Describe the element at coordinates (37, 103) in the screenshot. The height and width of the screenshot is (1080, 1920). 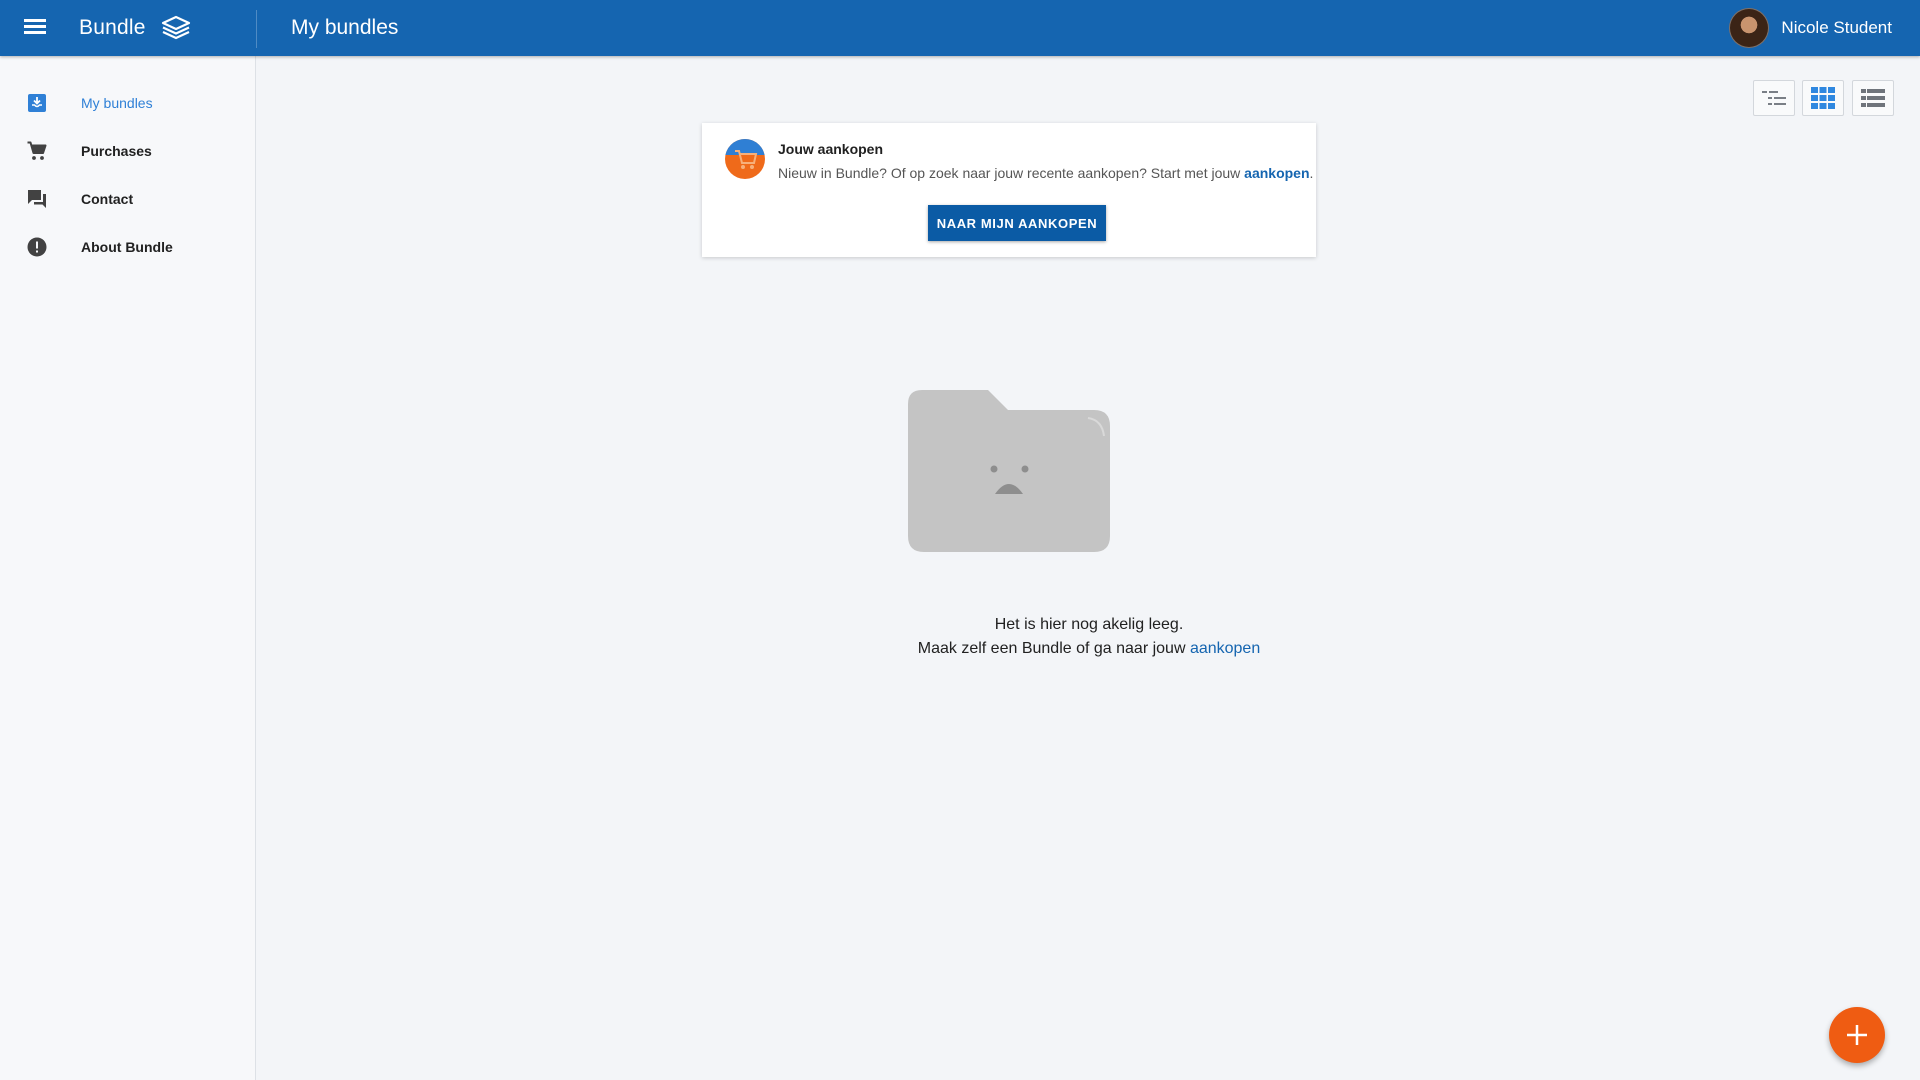
I see `bundle-download-icon` at that location.